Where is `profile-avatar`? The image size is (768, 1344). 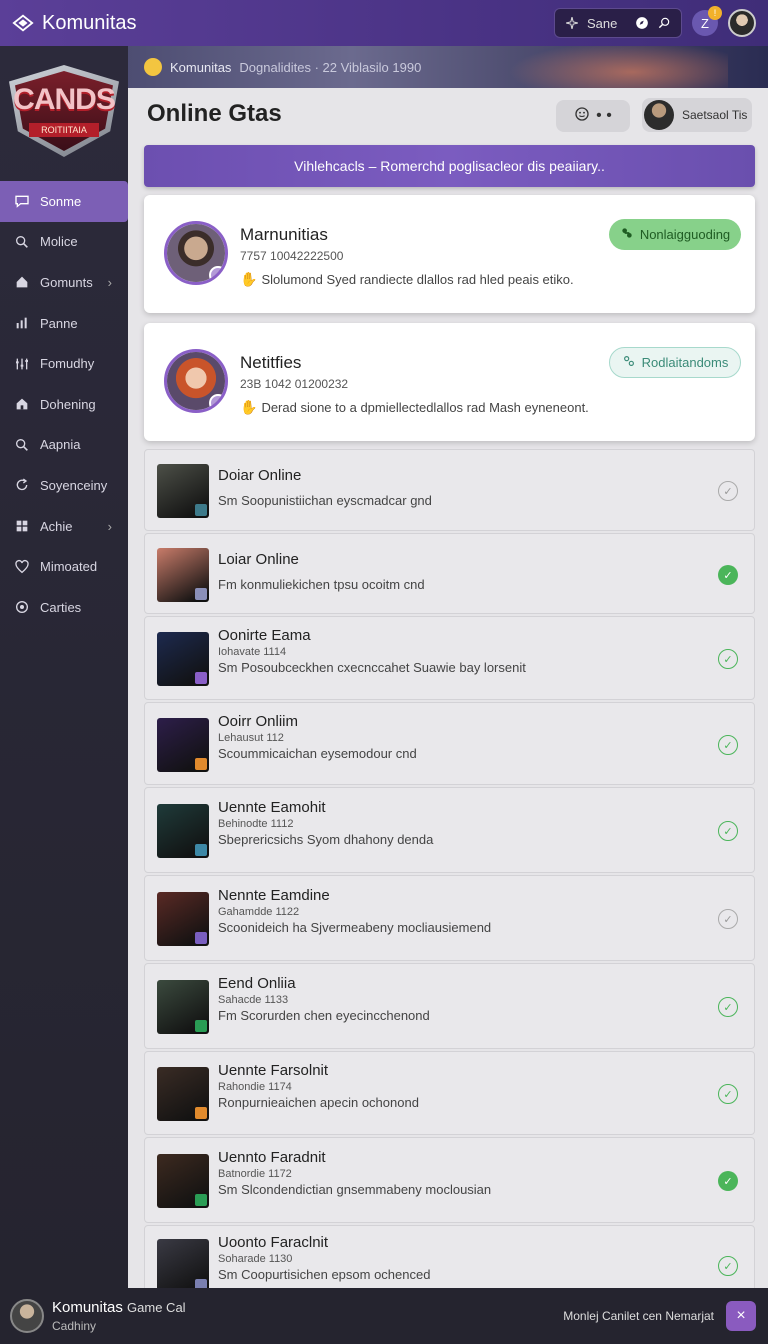
profile-avatar is located at coordinates (659, 115).